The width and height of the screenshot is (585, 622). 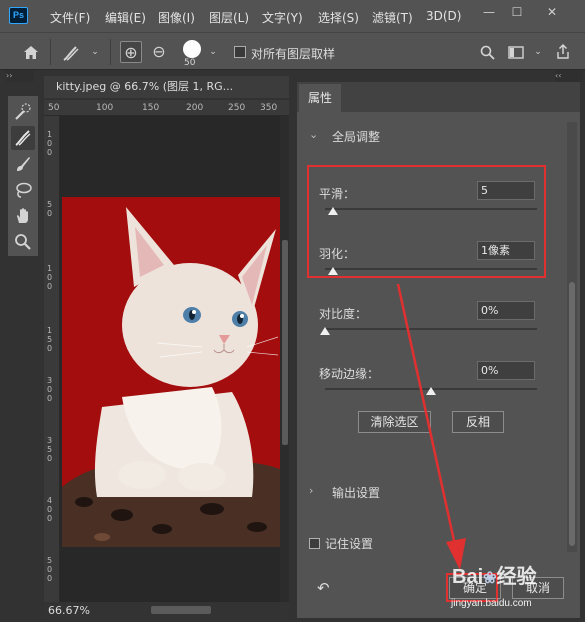 What do you see at coordinates (506, 310) in the screenshot?
I see `contrast-input: 0%` at bounding box center [506, 310].